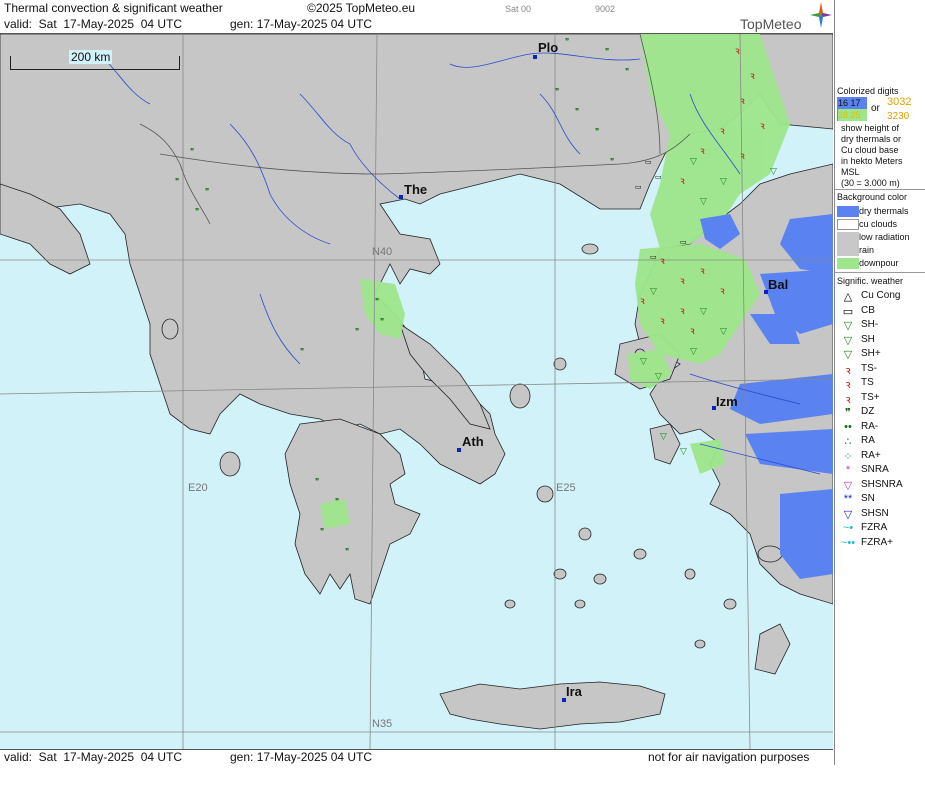  Describe the element at coordinates (875, 469) in the screenshot. I see `wx-label-snra: SNRA` at that location.